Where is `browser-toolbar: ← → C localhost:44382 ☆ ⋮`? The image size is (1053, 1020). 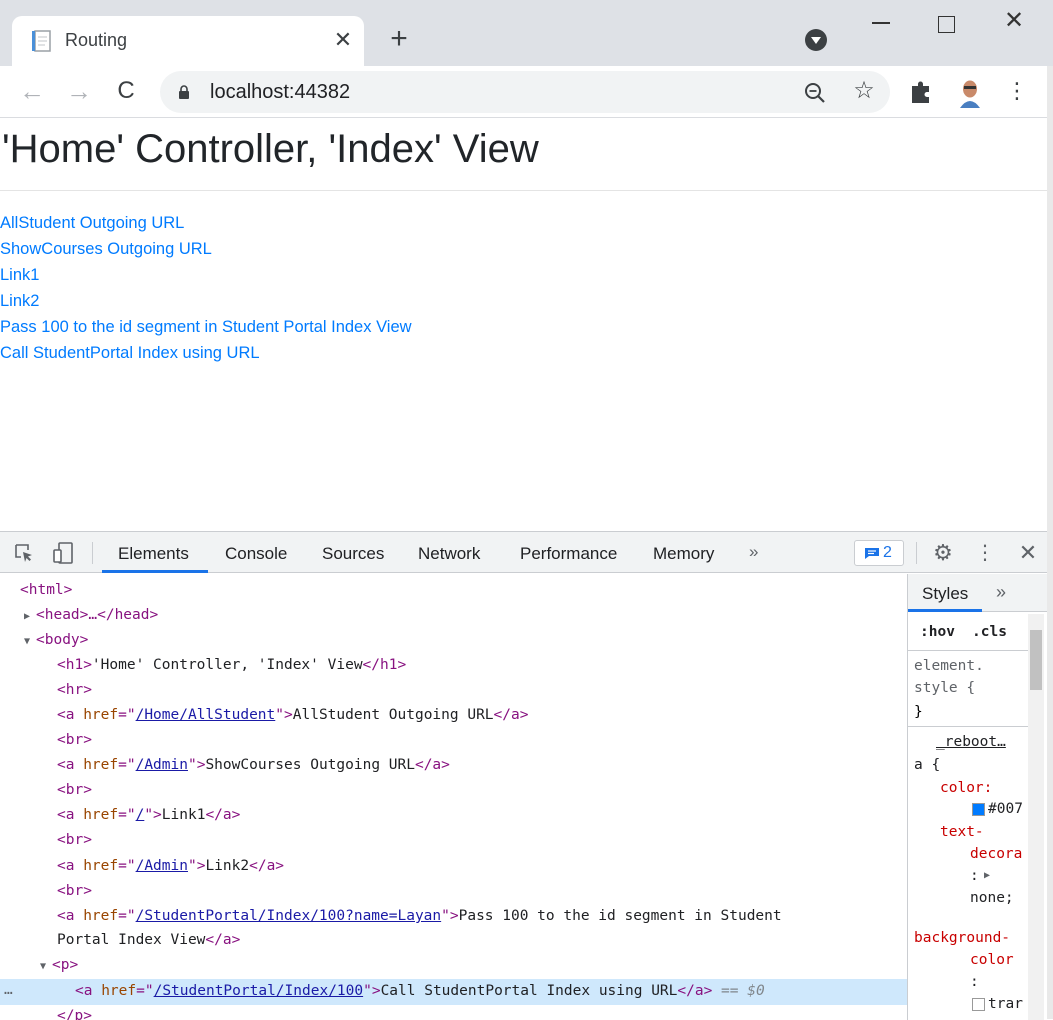 browser-toolbar: ← → C localhost:44382 ☆ ⋮ is located at coordinates (526, 92).